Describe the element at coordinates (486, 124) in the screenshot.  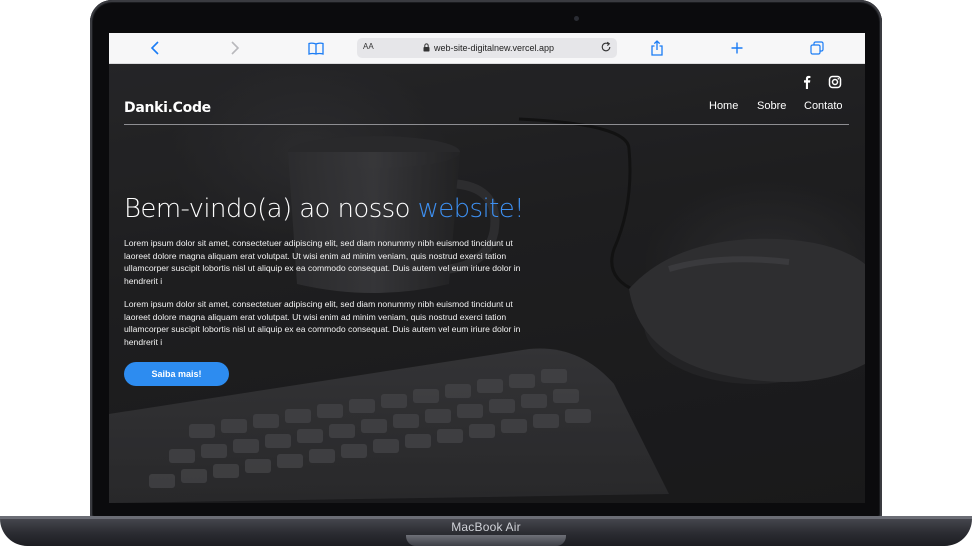
I see `header-divider` at that location.